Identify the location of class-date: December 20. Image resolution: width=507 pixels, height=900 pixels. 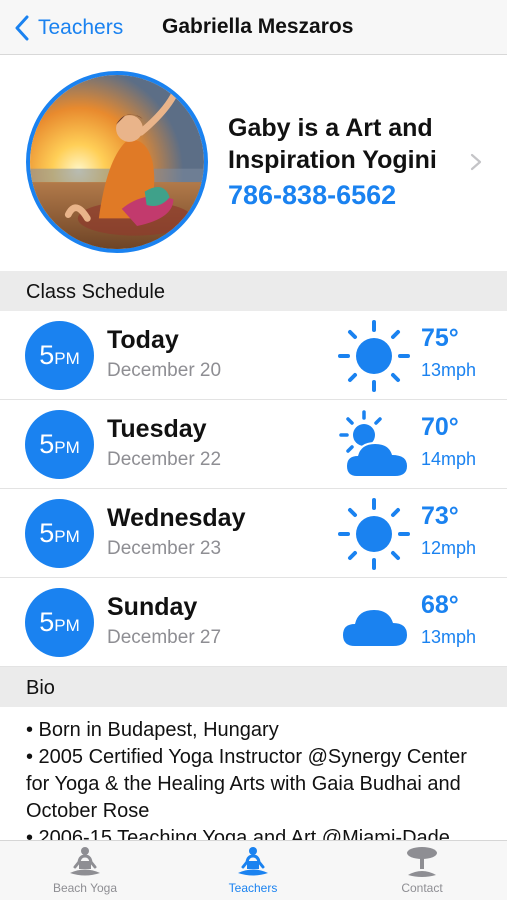
(164, 370).